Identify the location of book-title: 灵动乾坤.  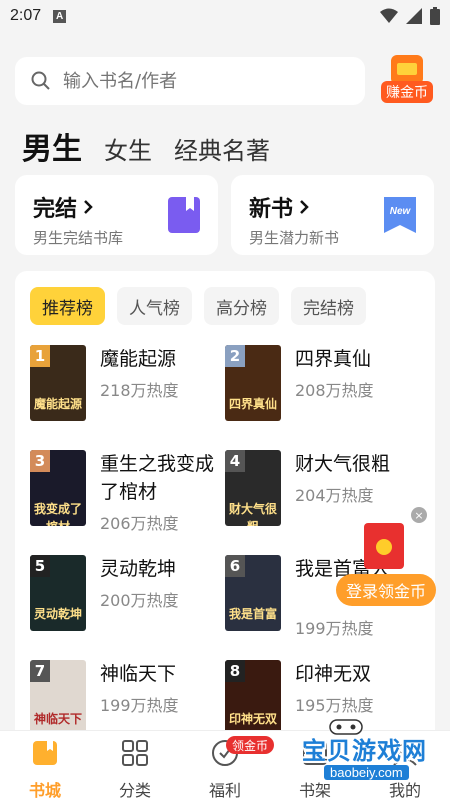
(138, 569).